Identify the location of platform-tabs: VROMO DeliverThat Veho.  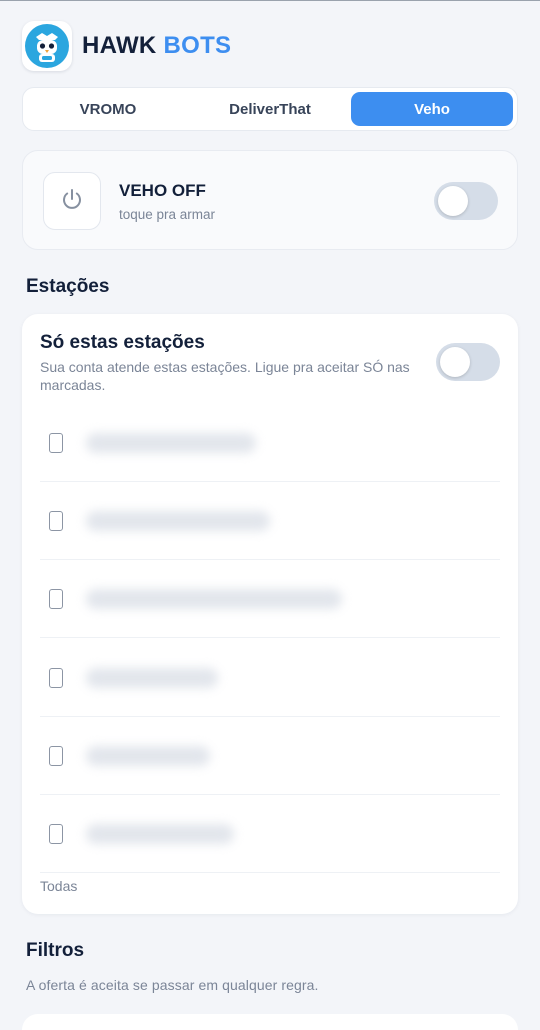
(270, 109).